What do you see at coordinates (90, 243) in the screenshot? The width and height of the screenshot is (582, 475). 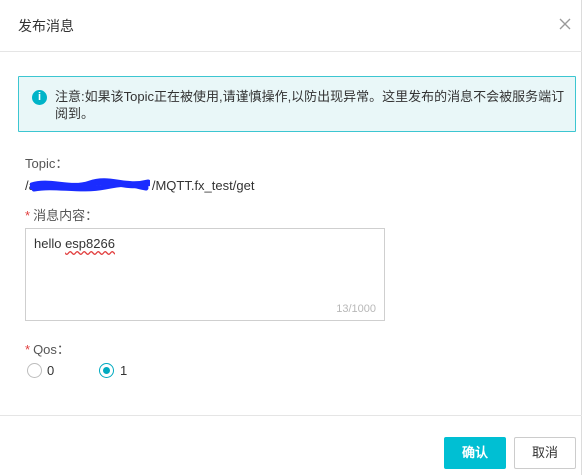 I see `spellcheck-word: esp8266` at bounding box center [90, 243].